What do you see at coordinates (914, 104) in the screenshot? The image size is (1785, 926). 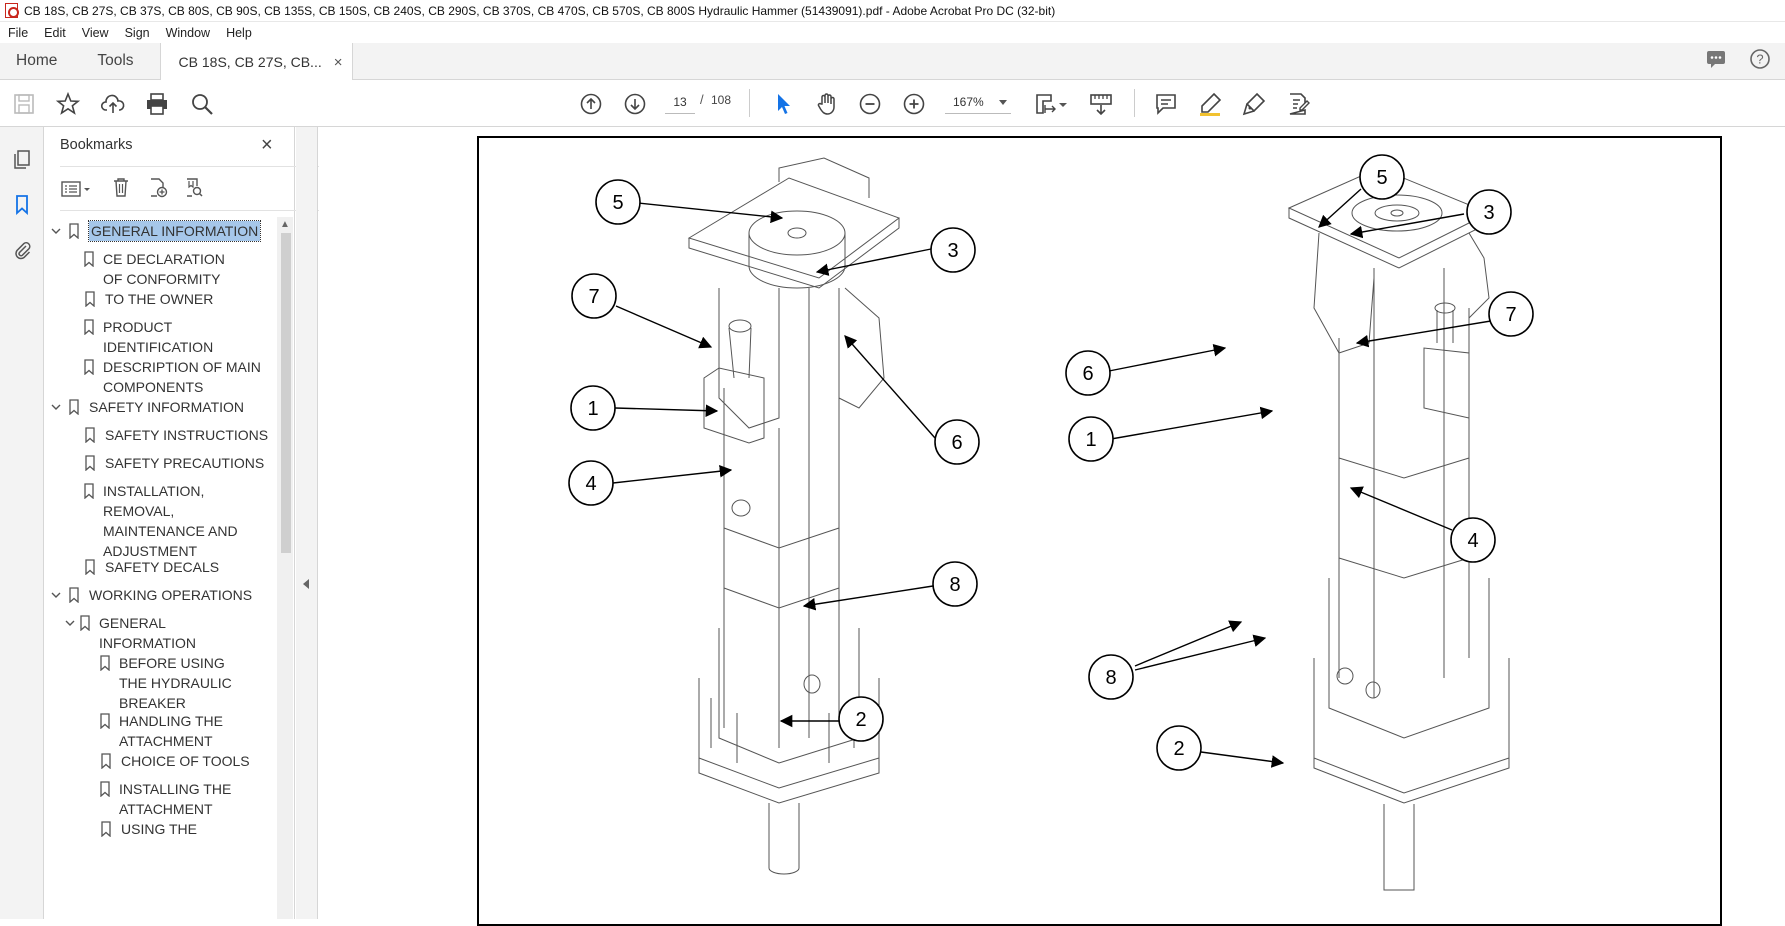 I see `zoom-in-icon` at bounding box center [914, 104].